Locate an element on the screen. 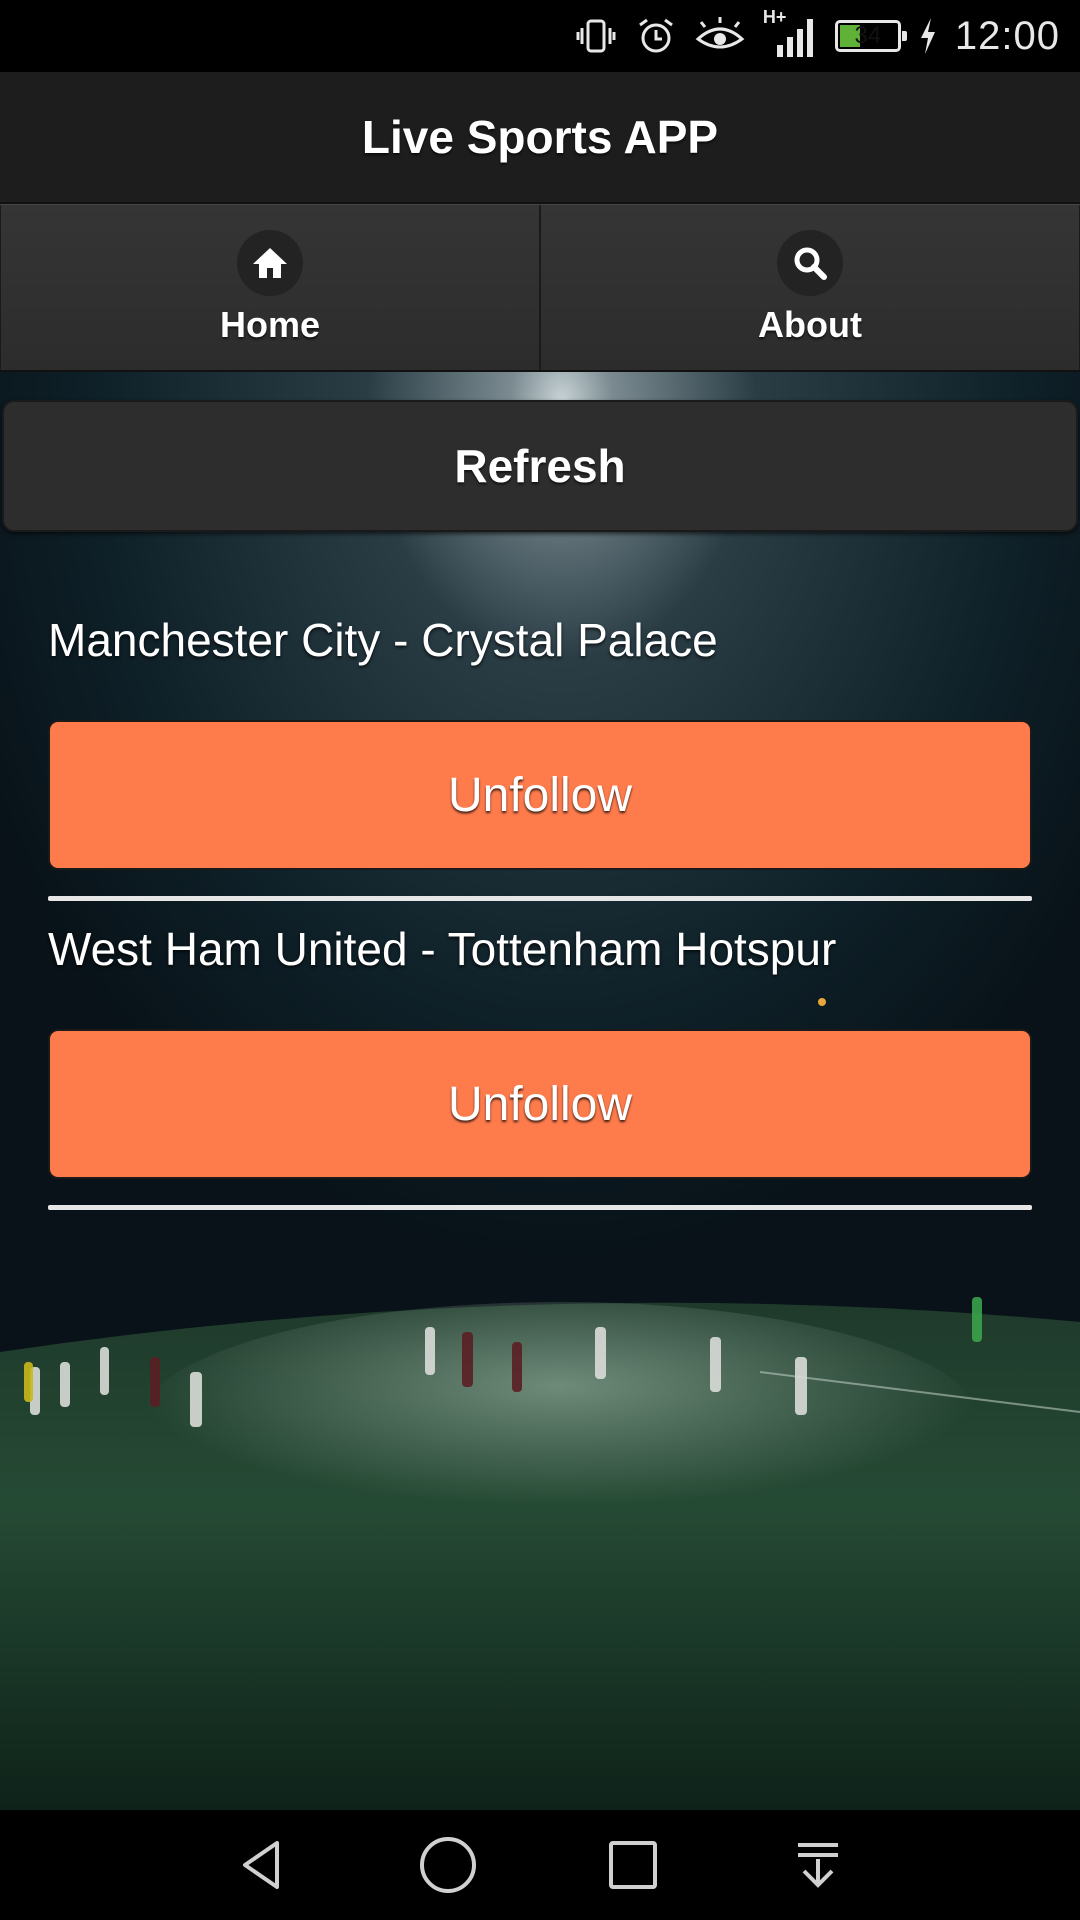  back-icon is located at coordinates (263, 1865).